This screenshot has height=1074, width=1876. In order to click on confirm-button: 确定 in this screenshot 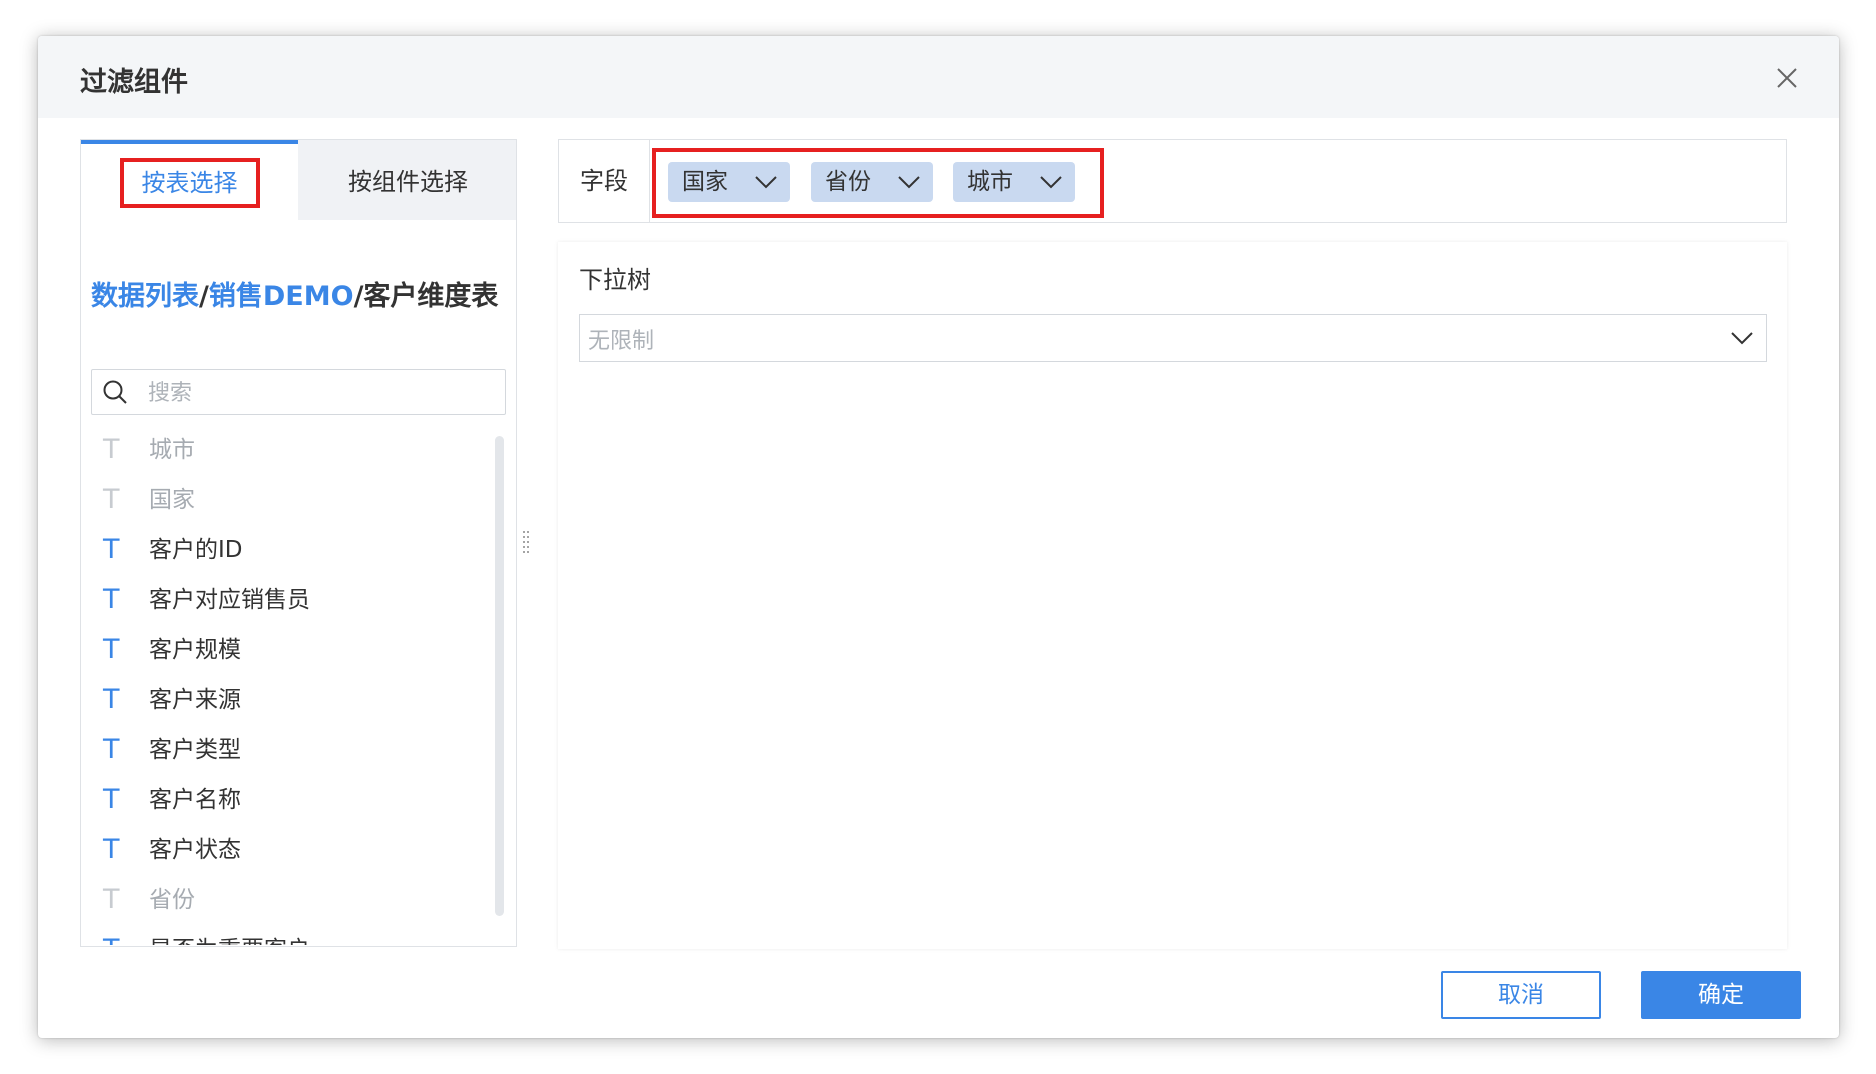, I will do `click(1721, 995)`.